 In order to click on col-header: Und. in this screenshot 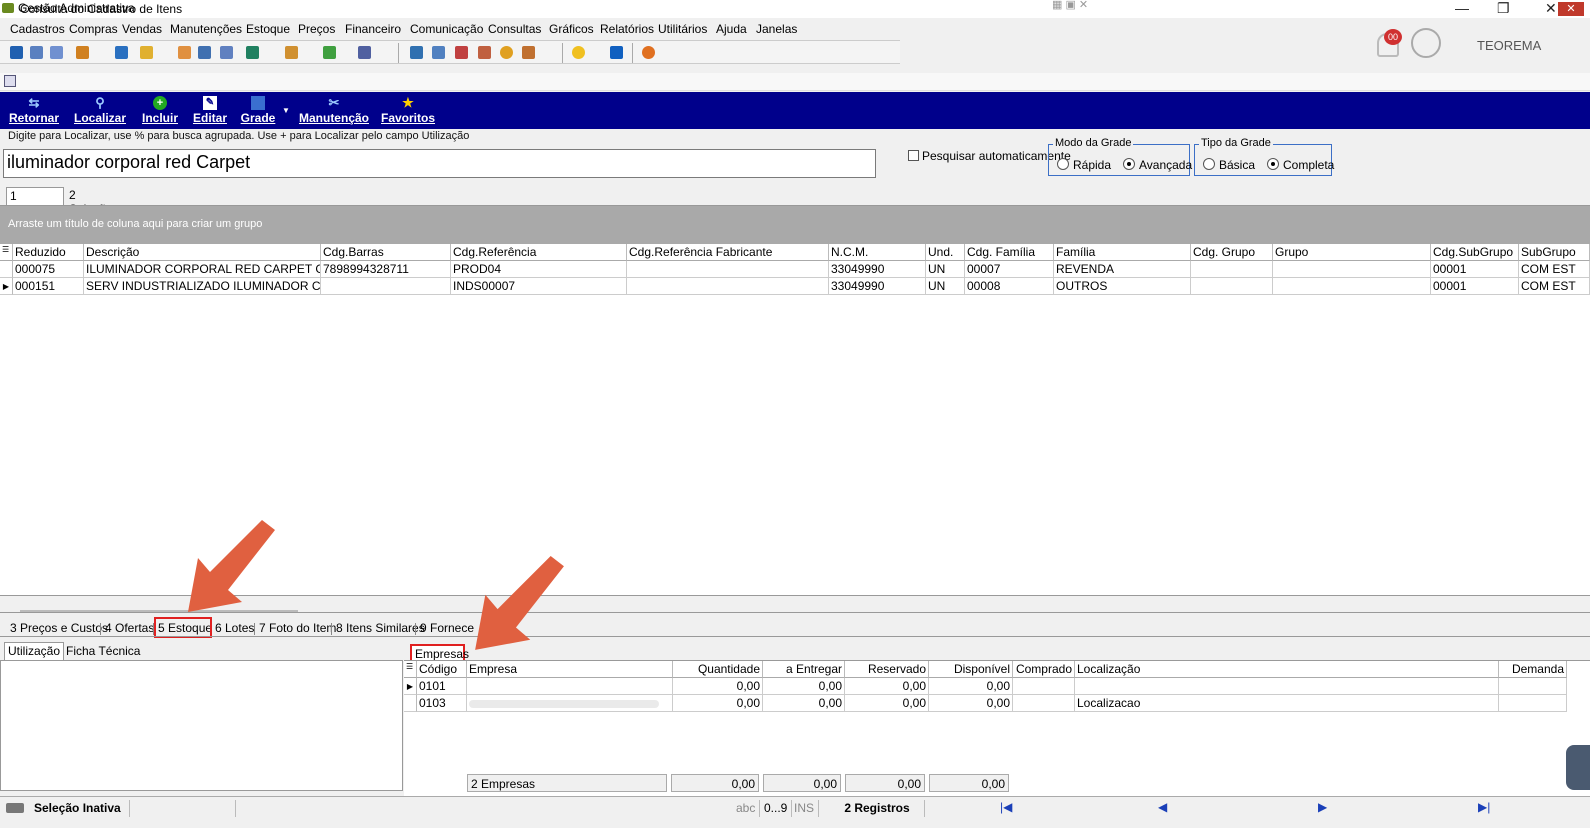, I will do `click(945, 252)`.